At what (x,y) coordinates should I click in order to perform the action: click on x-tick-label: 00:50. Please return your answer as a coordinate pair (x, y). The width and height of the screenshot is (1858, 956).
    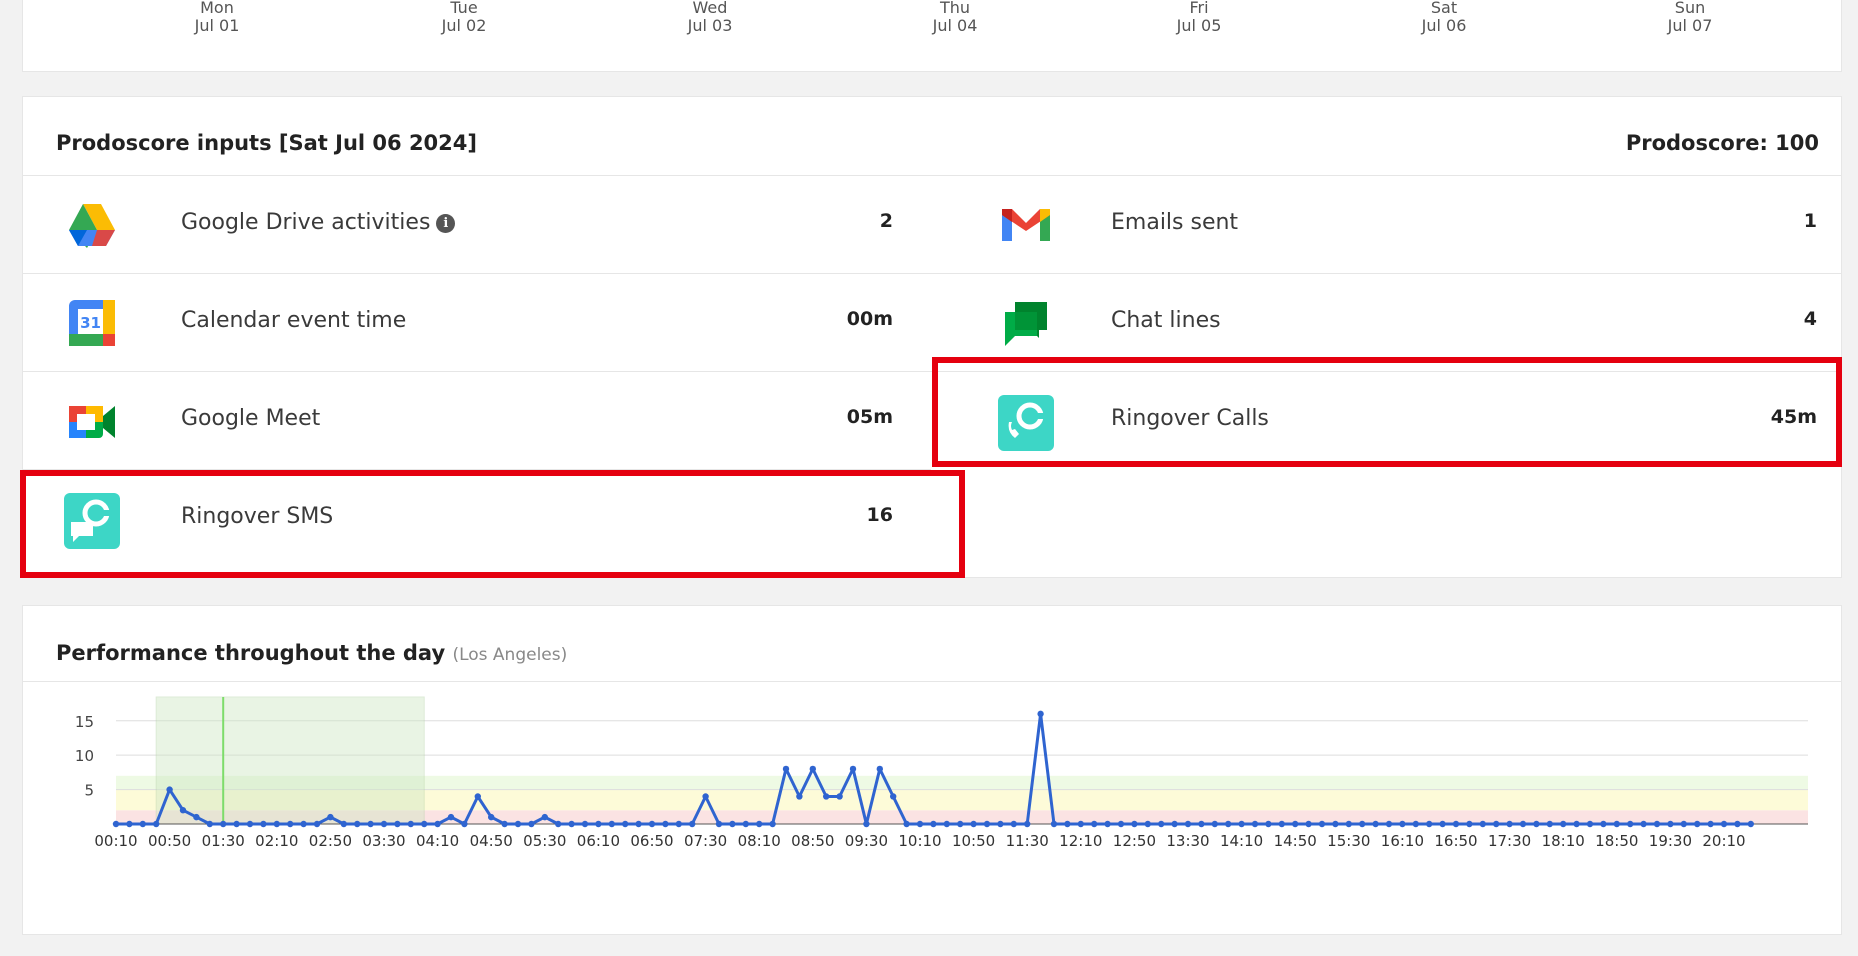
    Looking at the image, I should click on (169, 841).